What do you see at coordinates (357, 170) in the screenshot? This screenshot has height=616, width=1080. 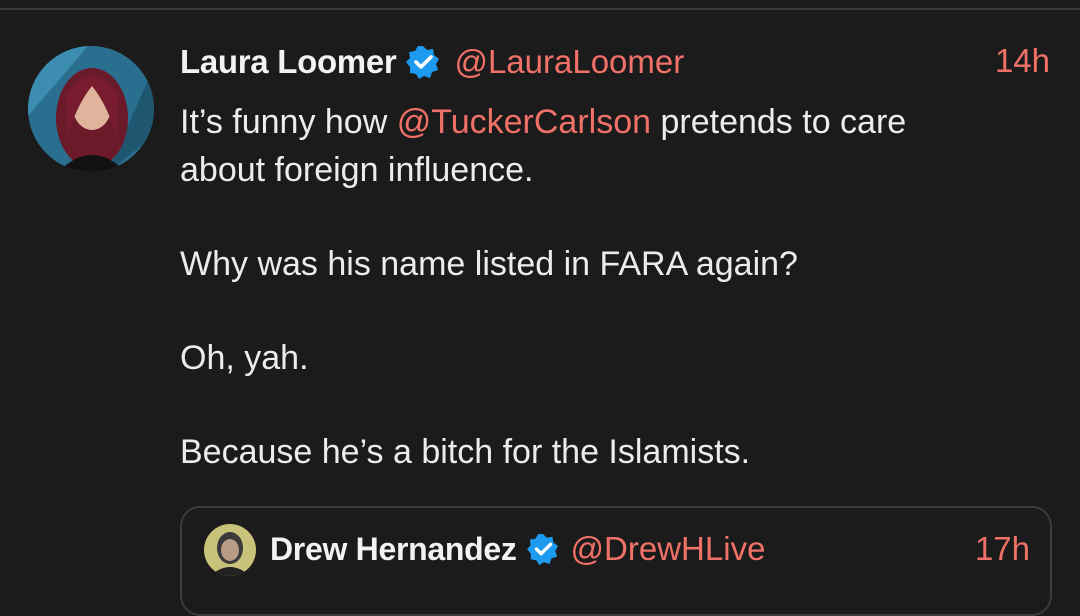 I see `tweet-line-2: about foreign influence.` at bounding box center [357, 170].